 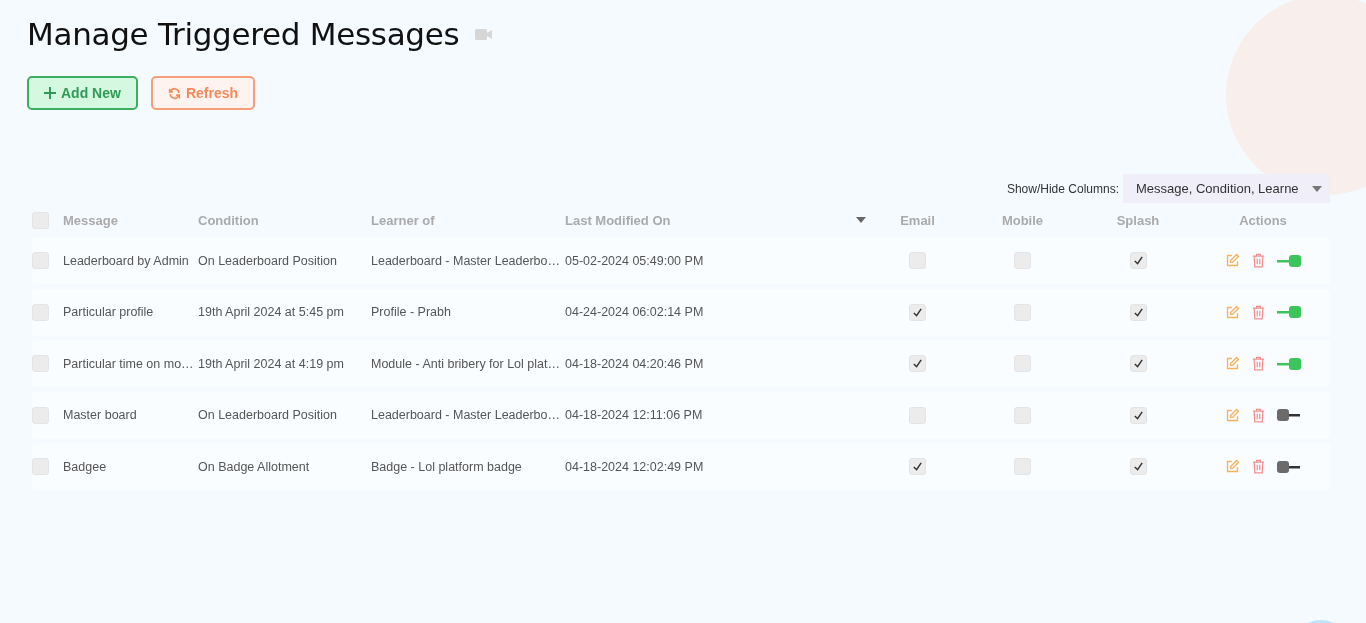 What do you see at coordinates (40, 220) in the screenshot?
I see `select-all-checkbox` at bounding box center [40, 220].